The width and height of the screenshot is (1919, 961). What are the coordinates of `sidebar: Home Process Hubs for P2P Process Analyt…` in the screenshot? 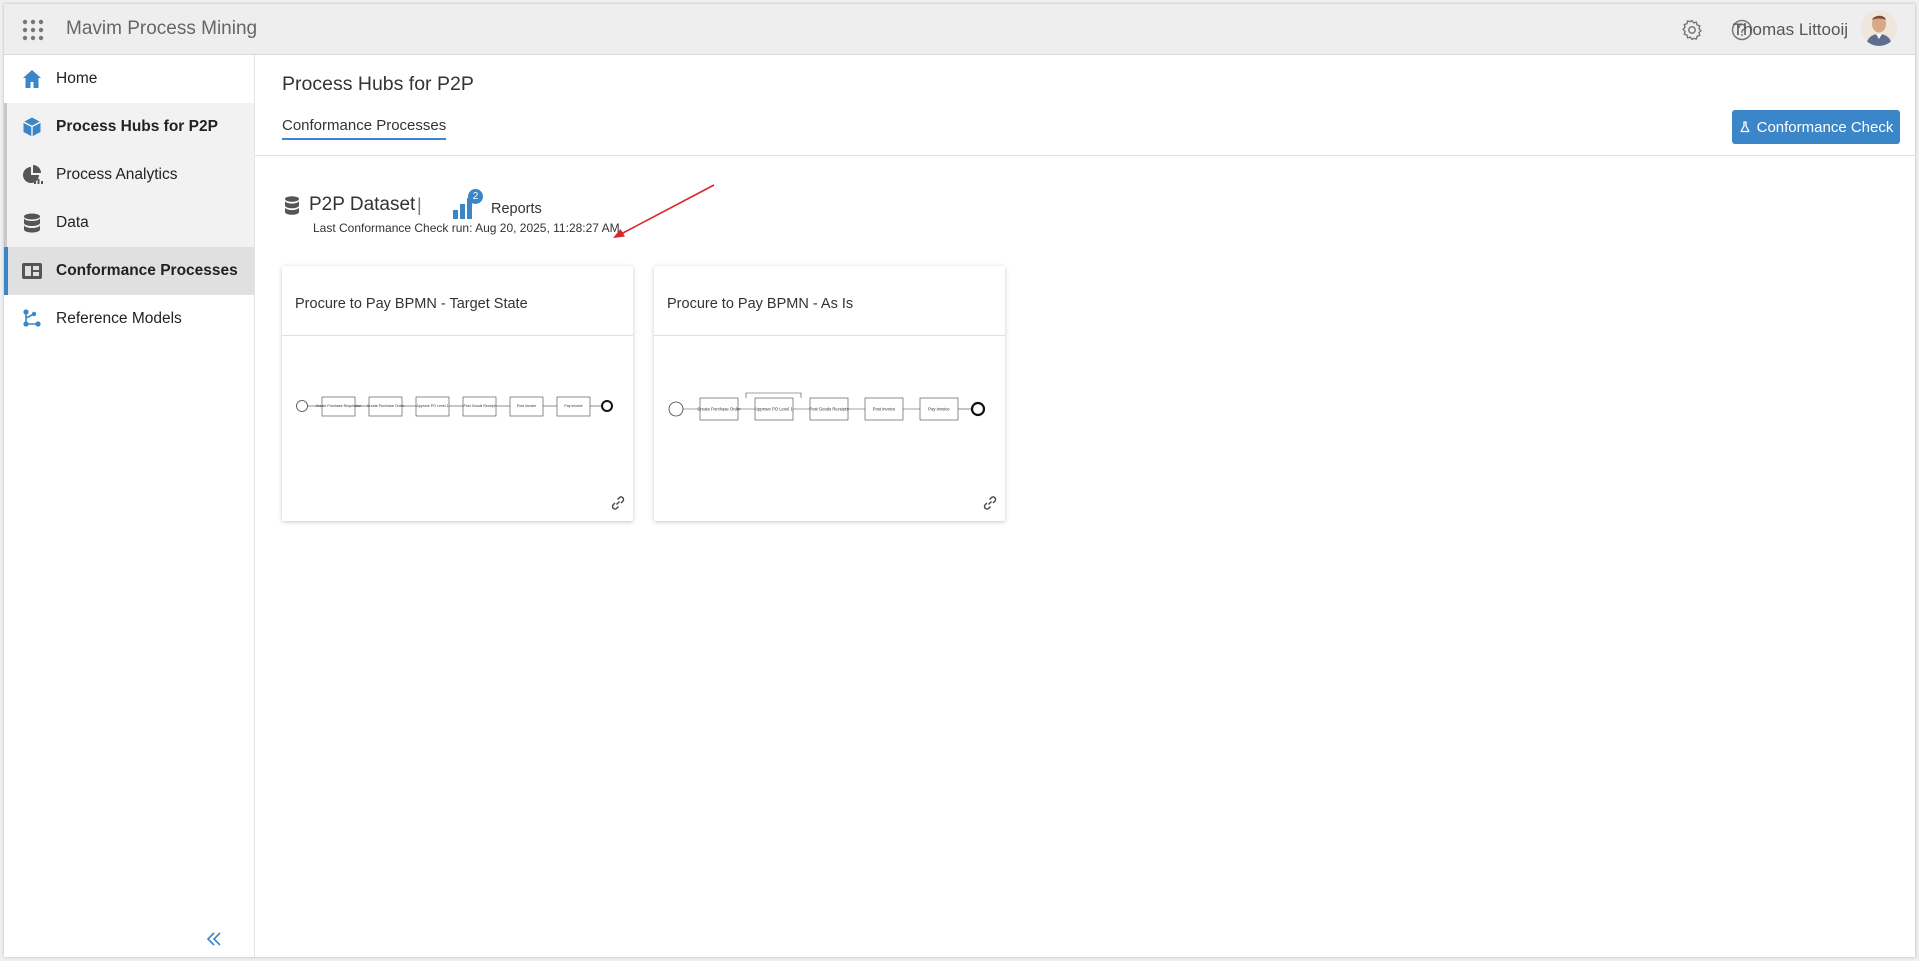 It's located at (129, 506).